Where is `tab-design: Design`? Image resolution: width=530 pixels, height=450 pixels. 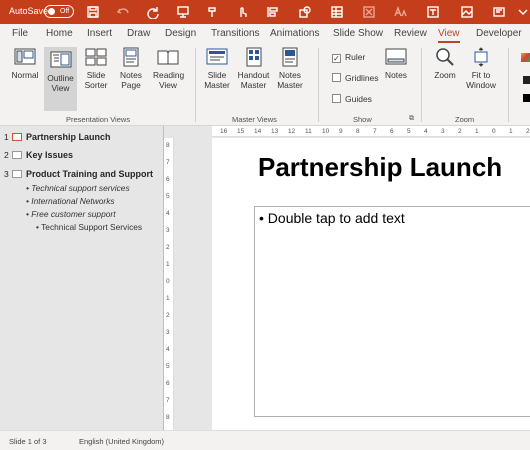 tab-design: Design is located at coordinates (180, 33).